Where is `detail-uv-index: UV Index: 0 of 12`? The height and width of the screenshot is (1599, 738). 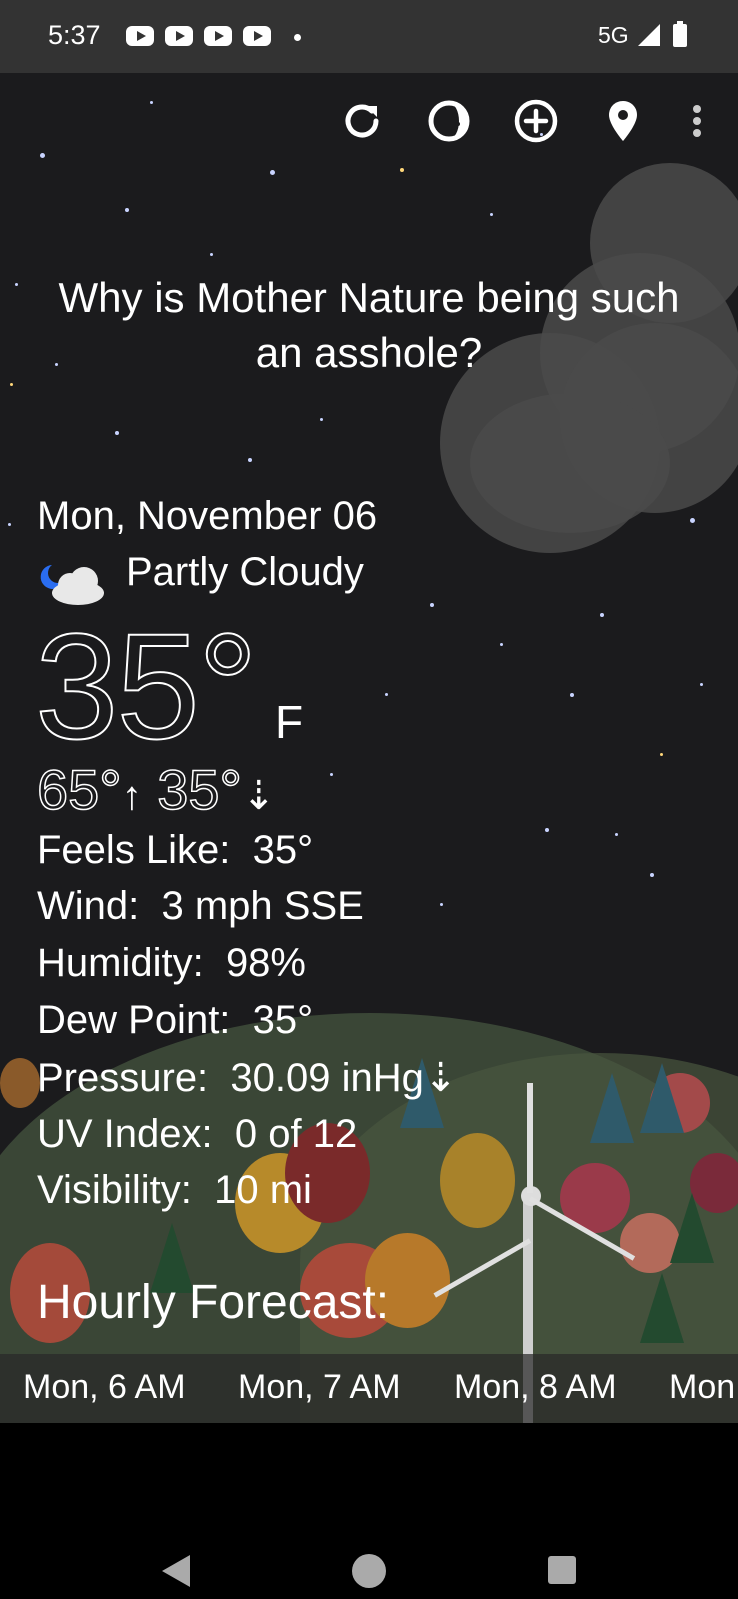 detail-uv-index: UV Index: 0 of 12 is located at coordinates (197, 1134).